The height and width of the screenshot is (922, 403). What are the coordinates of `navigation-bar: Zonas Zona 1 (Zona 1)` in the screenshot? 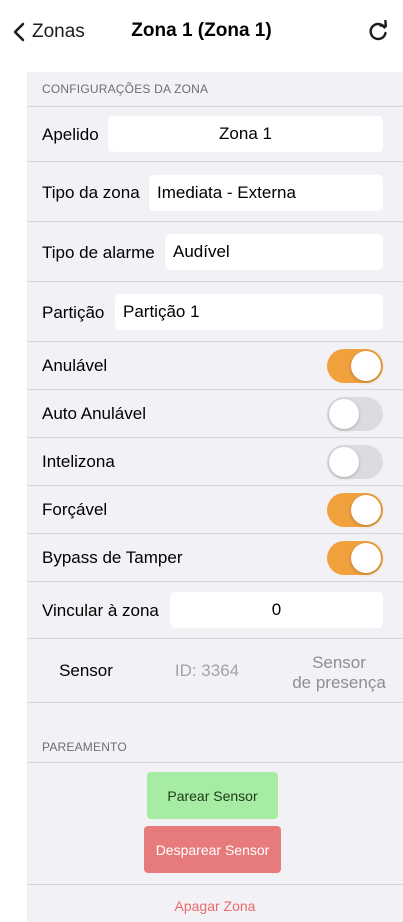 It's located at (201, 31).